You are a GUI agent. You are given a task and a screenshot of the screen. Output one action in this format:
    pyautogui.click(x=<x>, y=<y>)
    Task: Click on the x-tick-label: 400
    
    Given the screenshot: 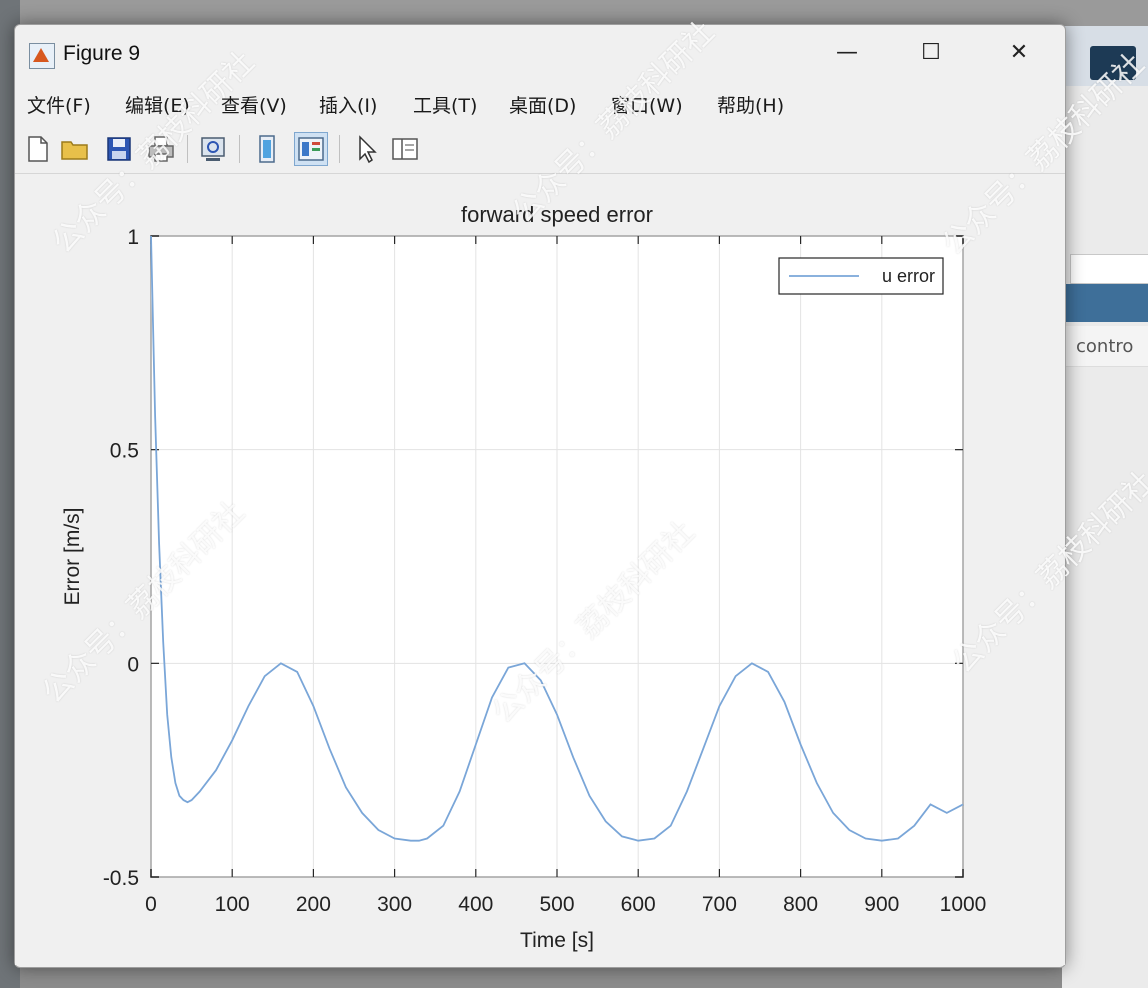 What is the action you would take?
    pyautogui.click(x=475, y=904)
    